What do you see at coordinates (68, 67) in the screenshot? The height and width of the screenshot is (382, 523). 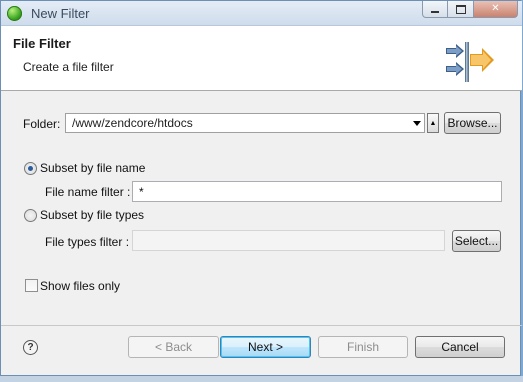 I see `page-description: Create a file filter` at bounding box center [68, 67].